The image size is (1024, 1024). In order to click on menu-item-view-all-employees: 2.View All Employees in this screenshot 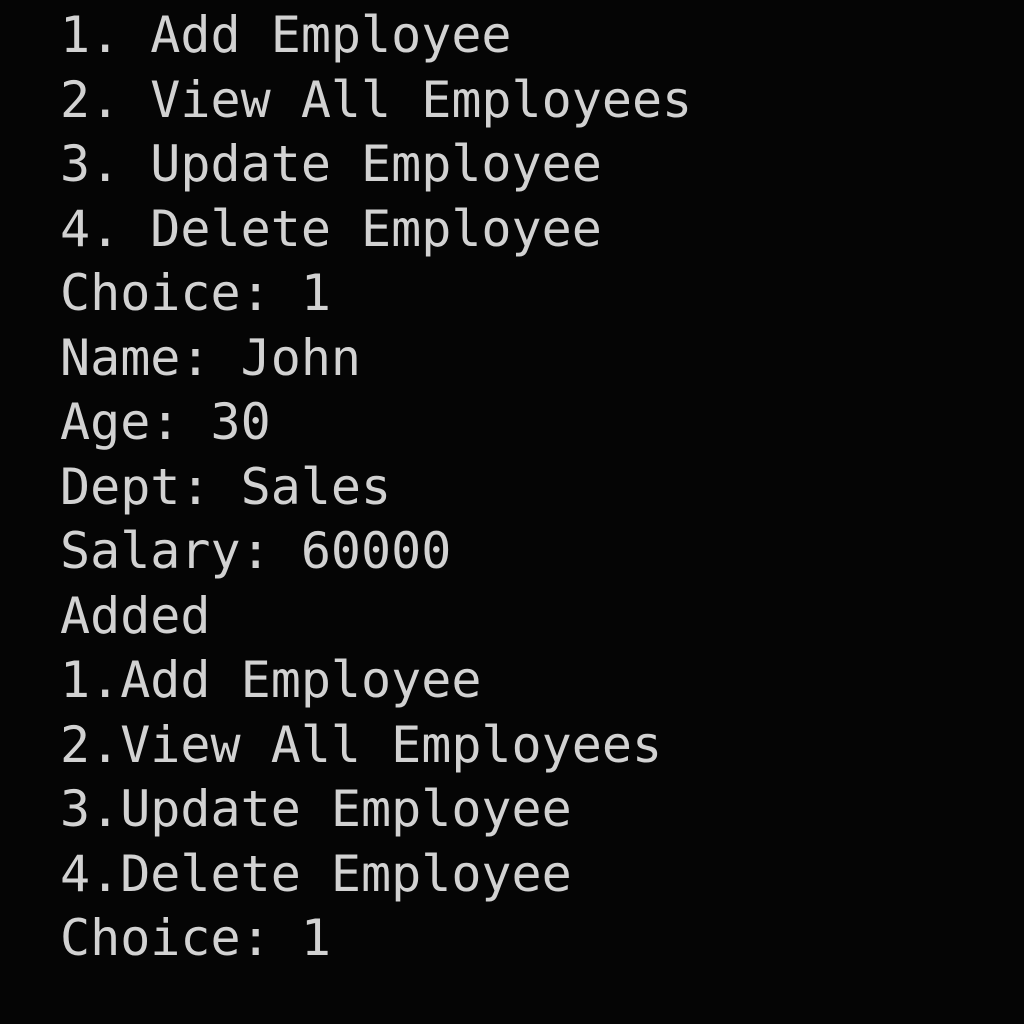, I will do `click(361, 745)`.